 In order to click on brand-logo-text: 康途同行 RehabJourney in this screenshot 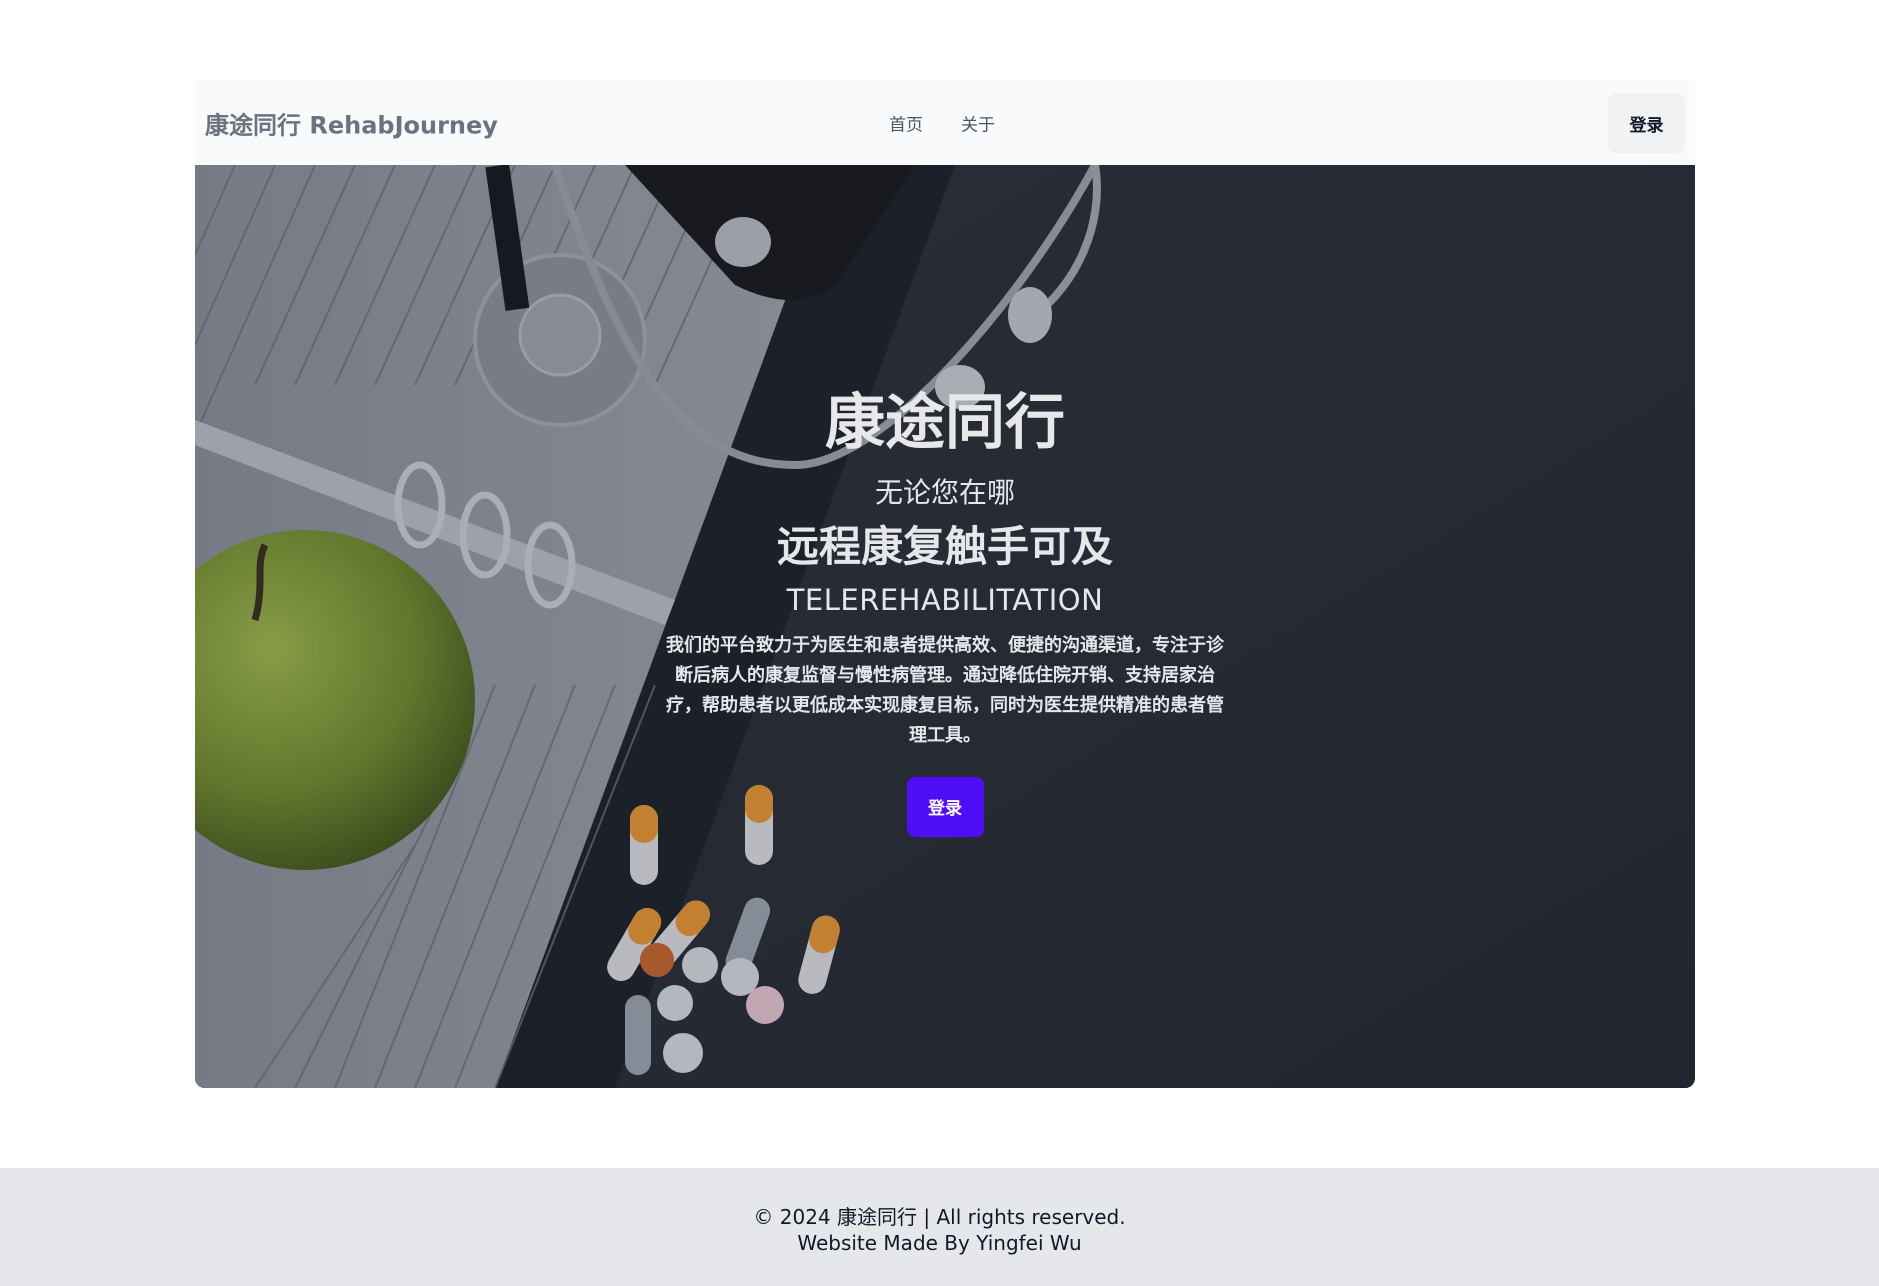, I will do `click(351, 123)`.